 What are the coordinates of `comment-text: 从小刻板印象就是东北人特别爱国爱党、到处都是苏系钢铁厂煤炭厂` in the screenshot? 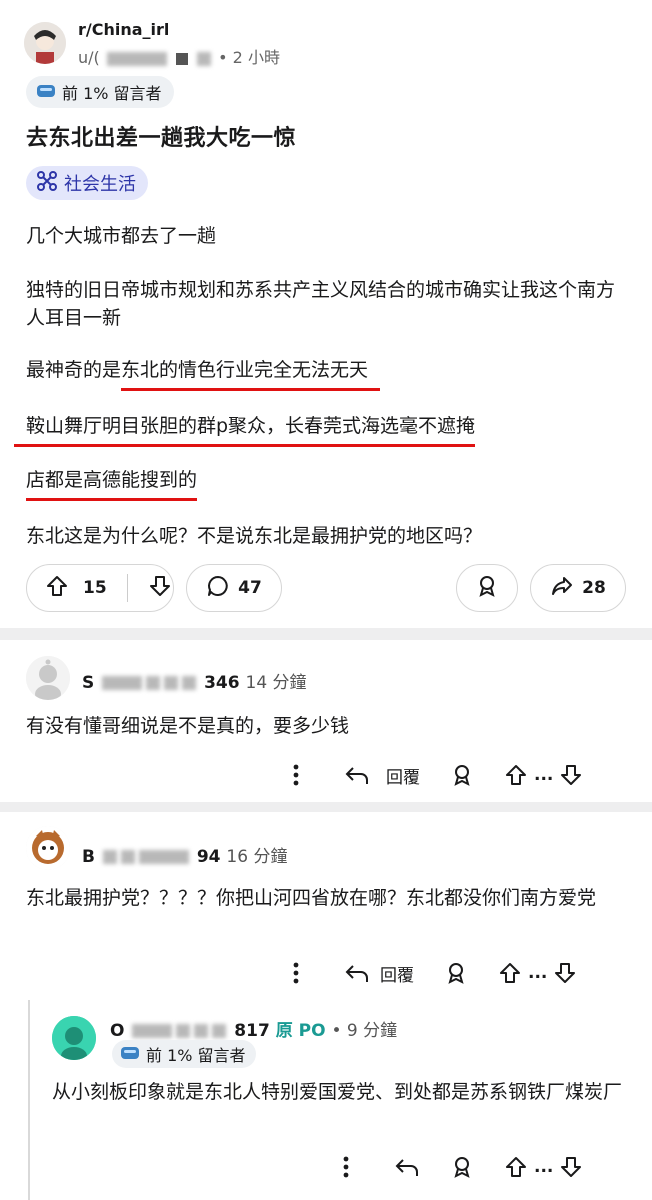 It's located at (337, 1092).